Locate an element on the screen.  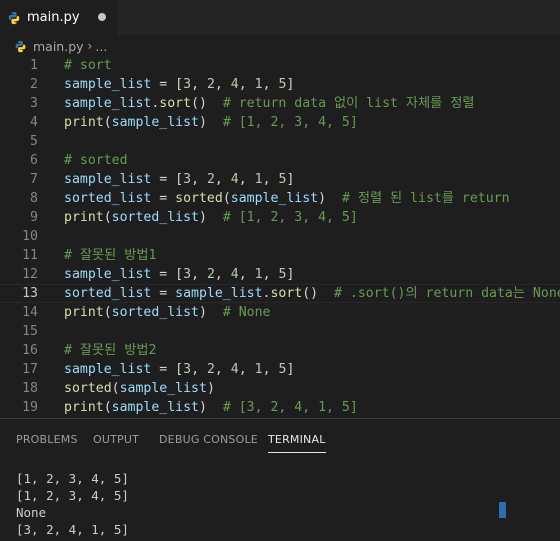
code-line: 15 is located at coordinates (280, 331).